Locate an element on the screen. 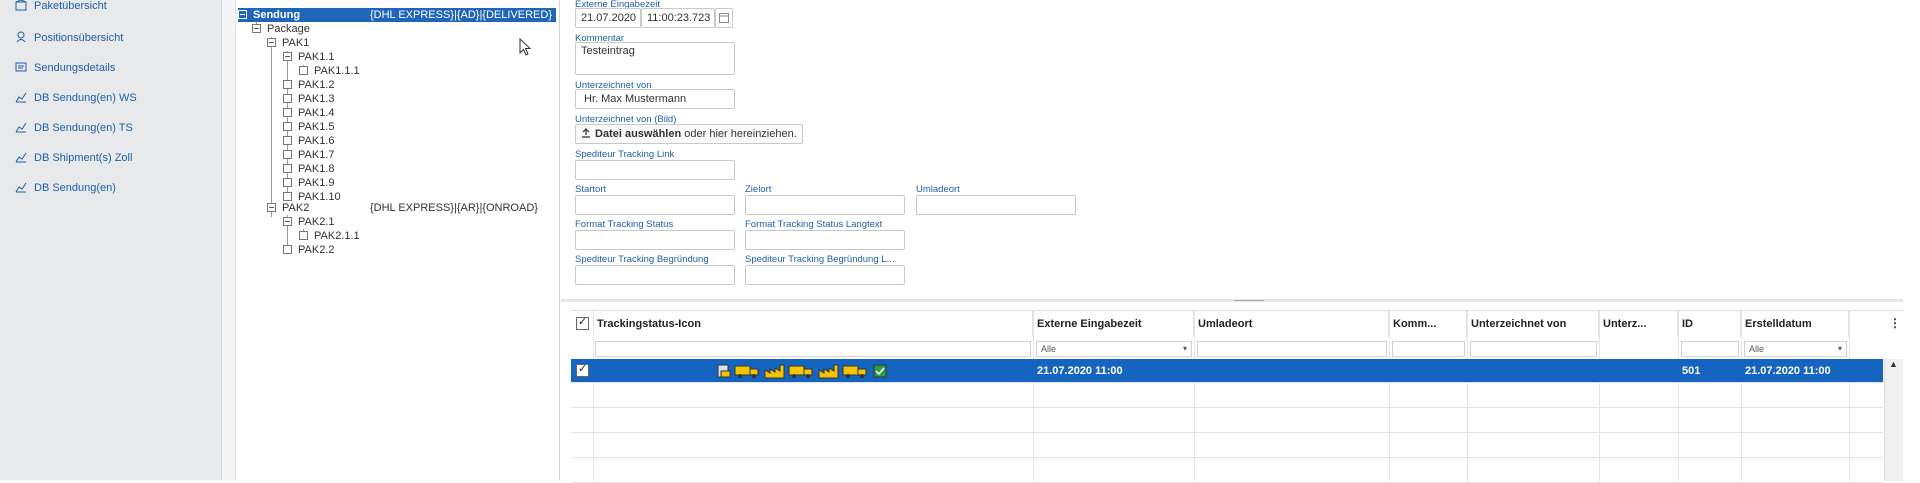 This screenshot has width=1920, height=483. tree-node-pak1-4: PAK1.4 is located at coordinates (309, 113).